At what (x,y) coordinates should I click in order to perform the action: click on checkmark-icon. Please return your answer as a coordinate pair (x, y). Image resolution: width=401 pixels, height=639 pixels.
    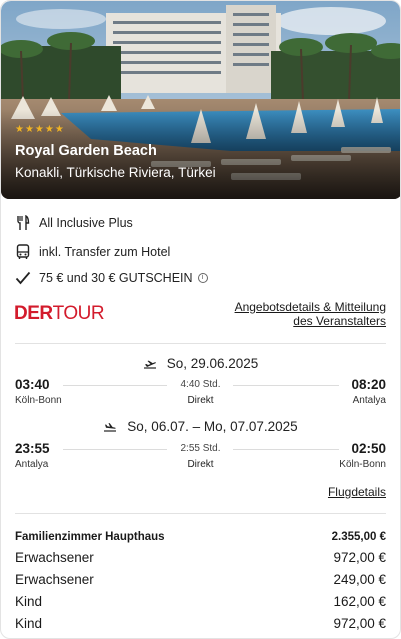
    Looking at the image, I should click on (23, 278).